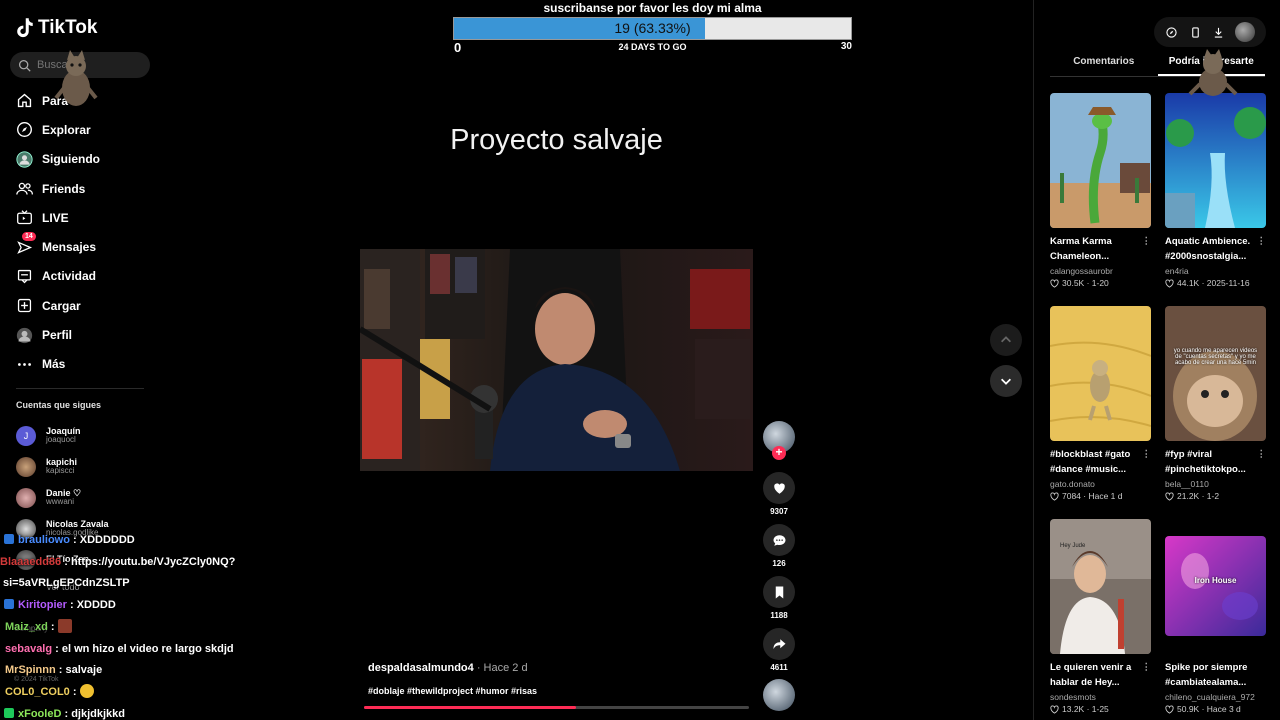 This screenshot has width=1280, height=720. I want to click on brand-name: TikTok, so click(68, 27).